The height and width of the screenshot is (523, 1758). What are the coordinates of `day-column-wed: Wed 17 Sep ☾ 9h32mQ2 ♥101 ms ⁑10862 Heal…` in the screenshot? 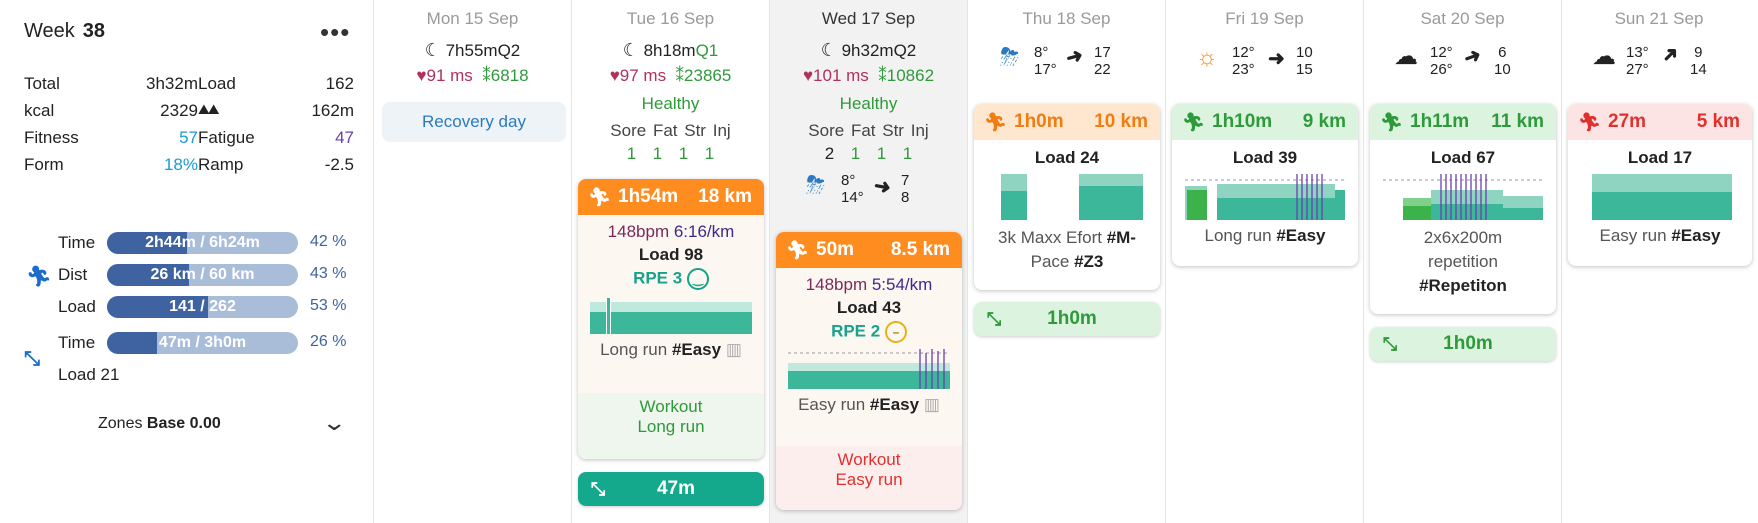 It's located at (869, 261).